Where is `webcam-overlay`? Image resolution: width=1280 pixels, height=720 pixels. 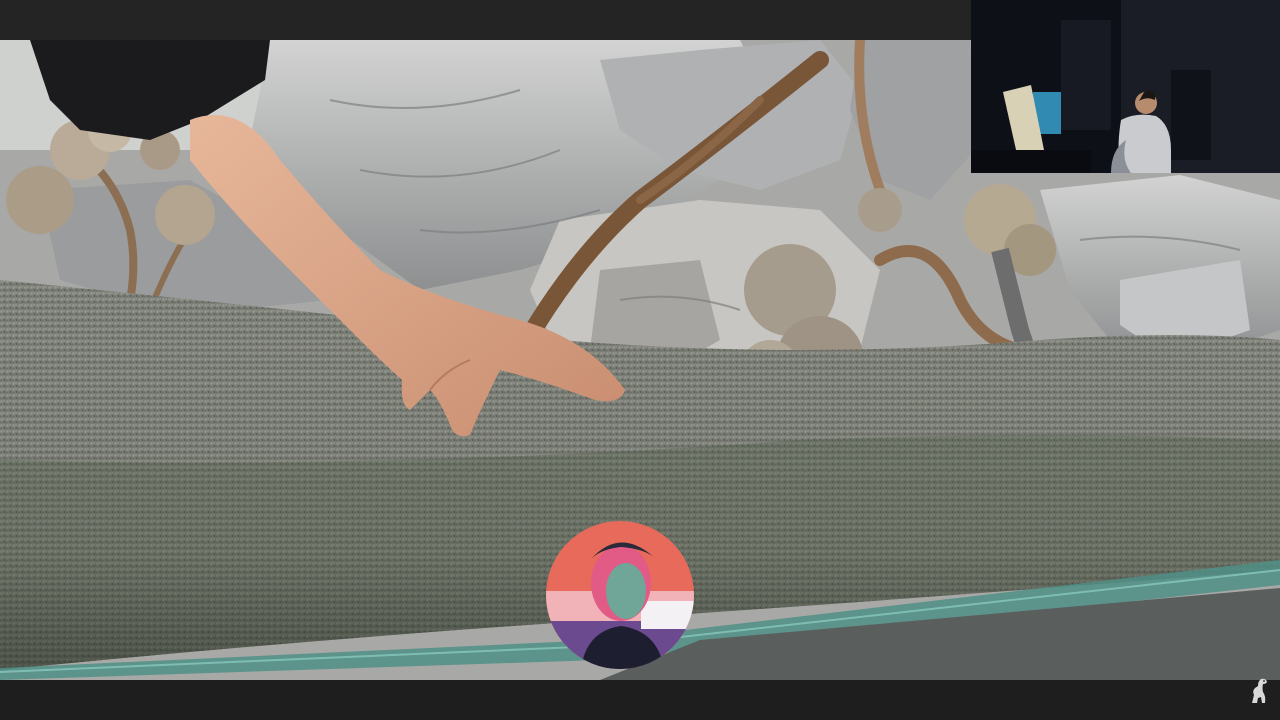 webcam-overlay is located at coordinates (1125, 86).